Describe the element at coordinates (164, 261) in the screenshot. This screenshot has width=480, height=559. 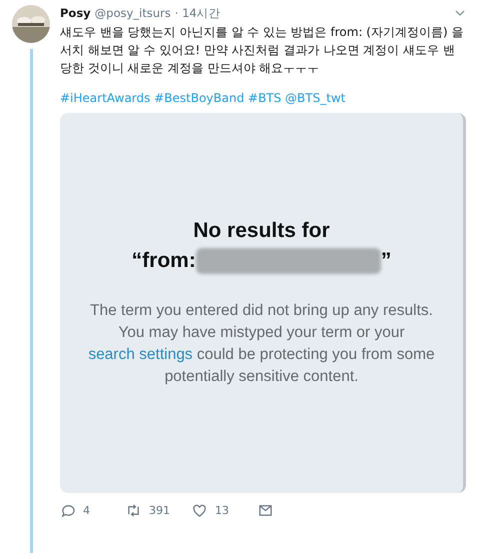
I see `query-prefix: “from:` at that location.